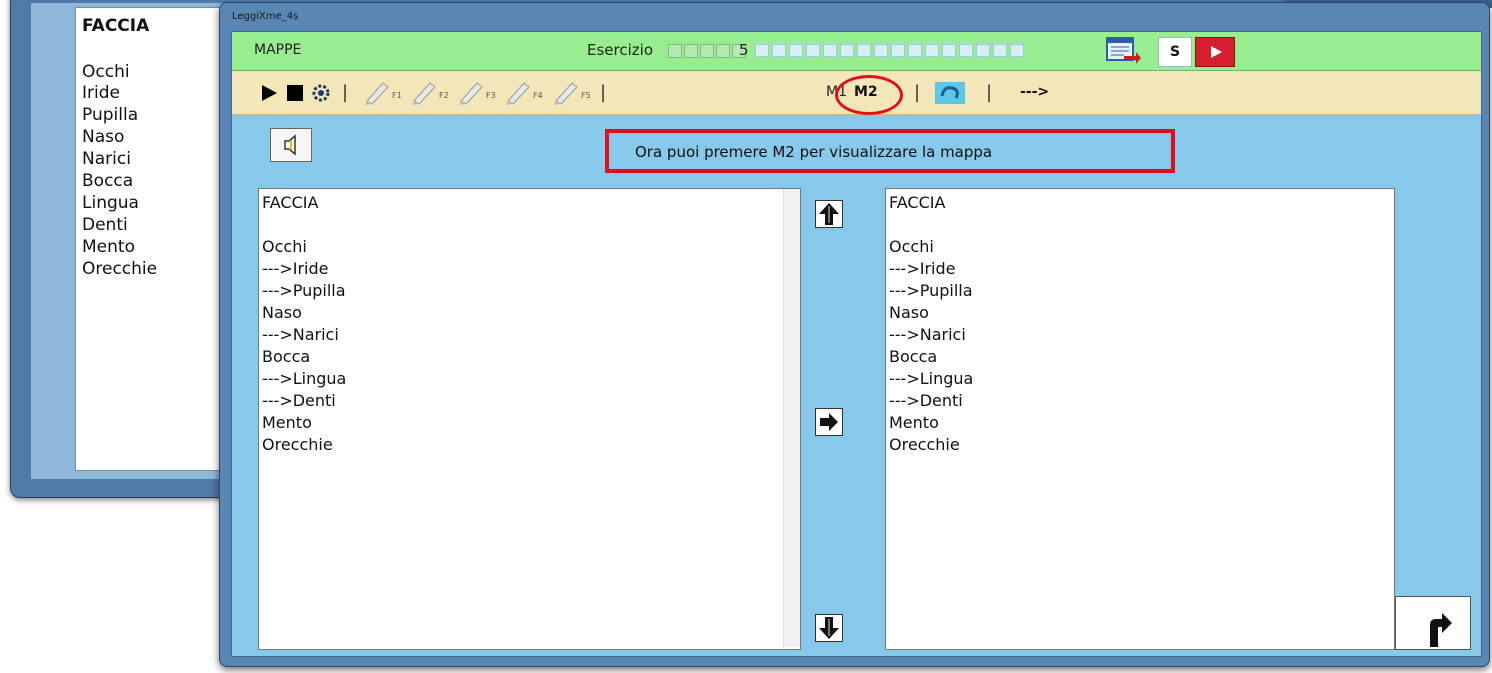 The image size is (1492, 673). What do you see at coordinates (397, 95) in the screenshot?
I see `f1-label: F1` at bounding box center [397, 95].